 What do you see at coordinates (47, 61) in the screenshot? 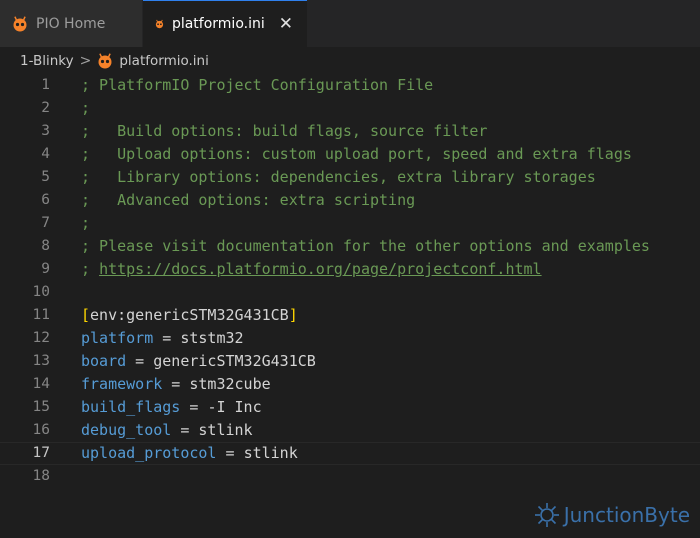
I see `breadcrumb-folder: 1-Blinky` at bounding box center [47, 61].